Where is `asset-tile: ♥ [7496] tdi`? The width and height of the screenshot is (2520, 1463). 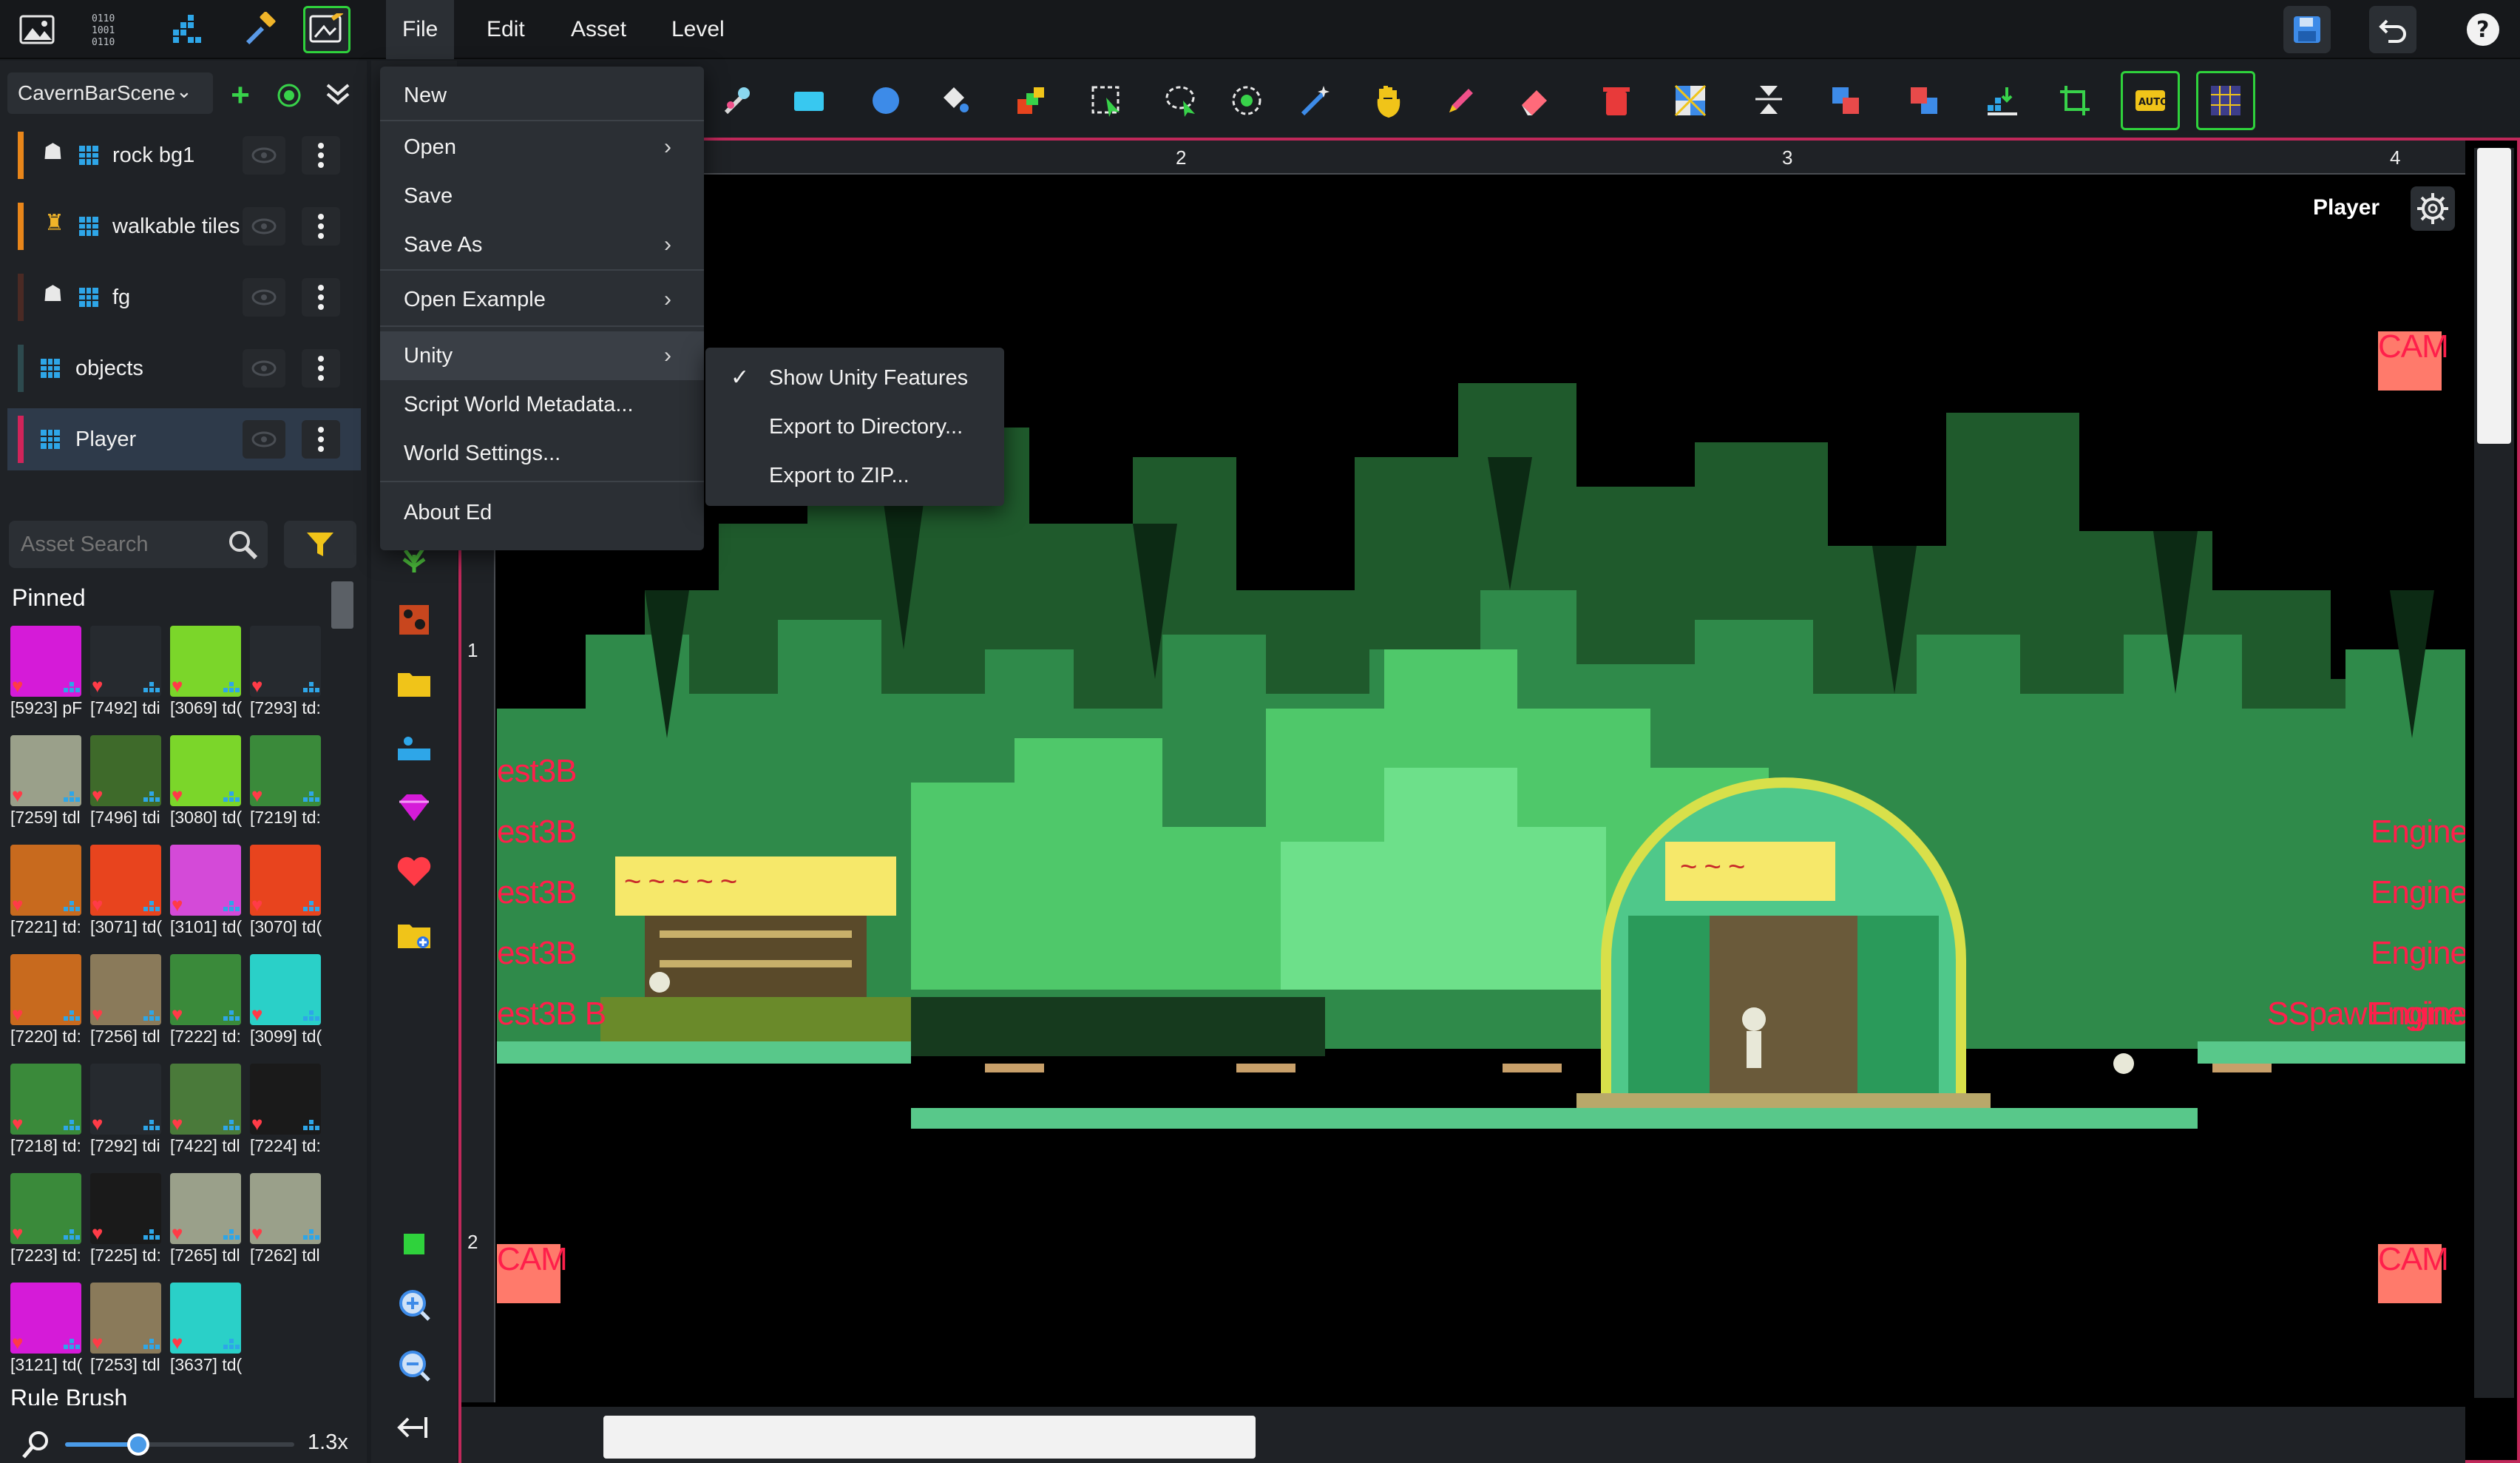 asset-tile: ♥ [7496] tdi is located at coordinates (126, 788).